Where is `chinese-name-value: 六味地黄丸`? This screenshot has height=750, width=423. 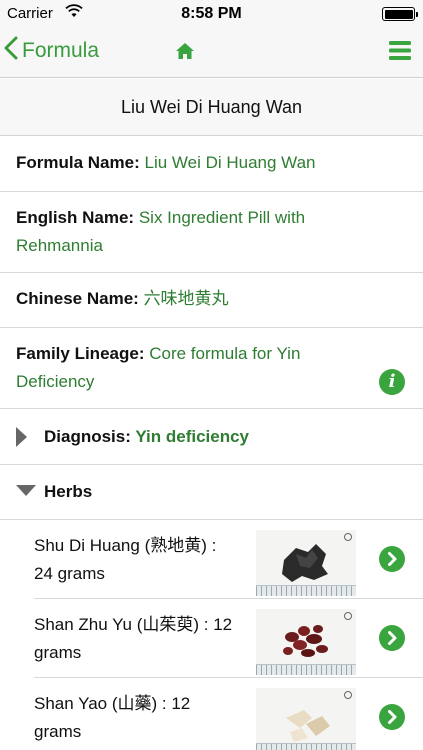 chinese-name-value: 六味地黄丸 is located at coordinates (186, 298).